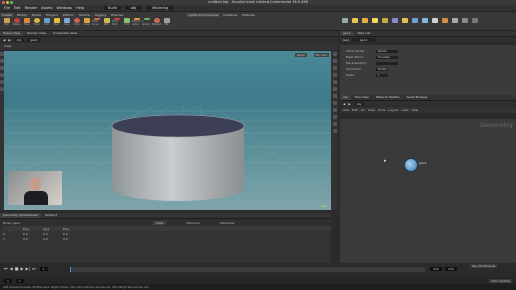  Describe the element at coordinates (7, 8) in the screenshot. I see `menu-item-file: File` at that location.